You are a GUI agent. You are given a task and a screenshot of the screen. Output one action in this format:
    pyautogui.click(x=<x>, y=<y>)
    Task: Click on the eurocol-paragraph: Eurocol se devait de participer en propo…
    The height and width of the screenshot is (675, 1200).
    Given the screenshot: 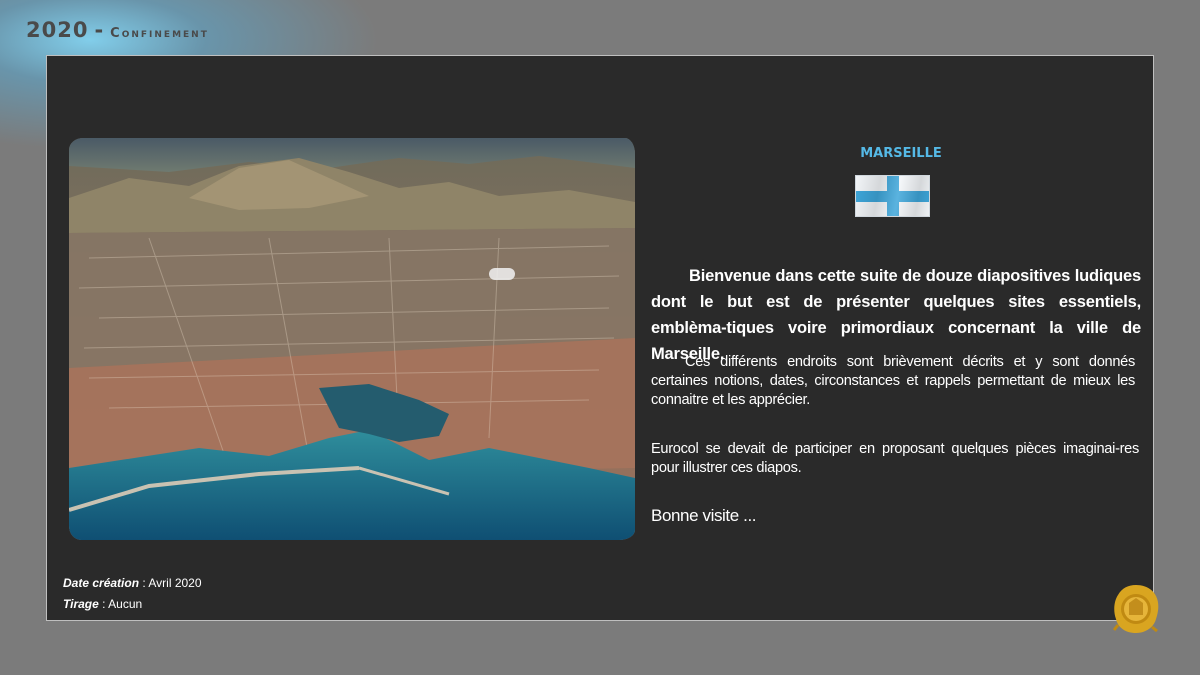 What is the action you would take?
    pyautogui.click(x=895, y=458)
    